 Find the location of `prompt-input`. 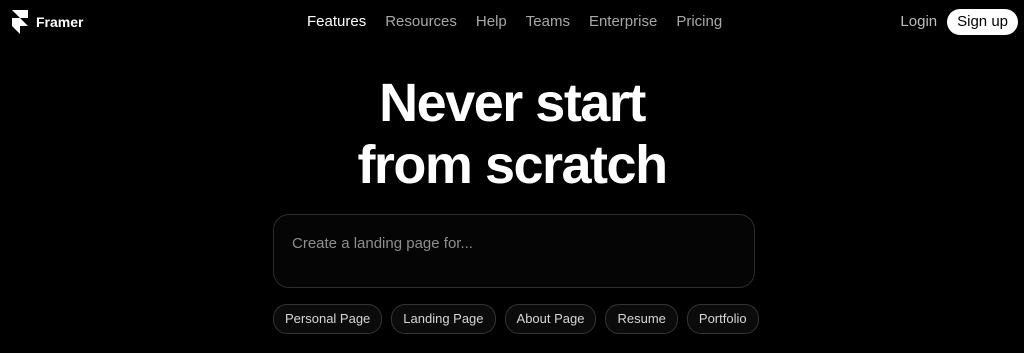

prompt-input is located at coordinates (512, 243).